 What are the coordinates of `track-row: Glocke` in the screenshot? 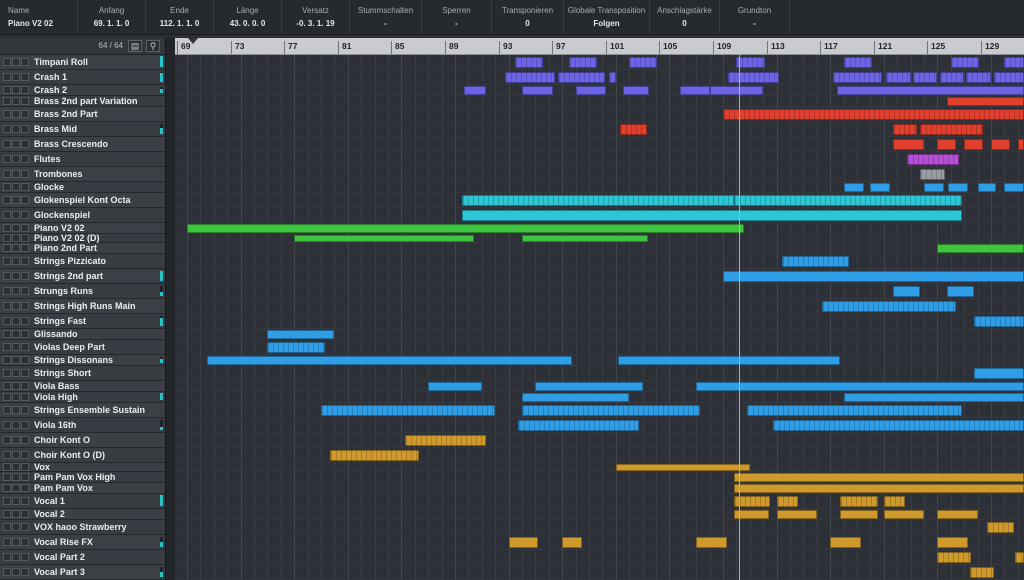 It's located at (82, 187).